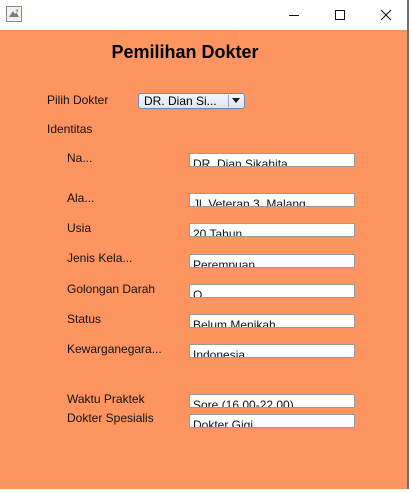  Describe the element at coordinates (185, 52) in the screenshot. I see `form-title: Pemilihan Dokter` at that location.